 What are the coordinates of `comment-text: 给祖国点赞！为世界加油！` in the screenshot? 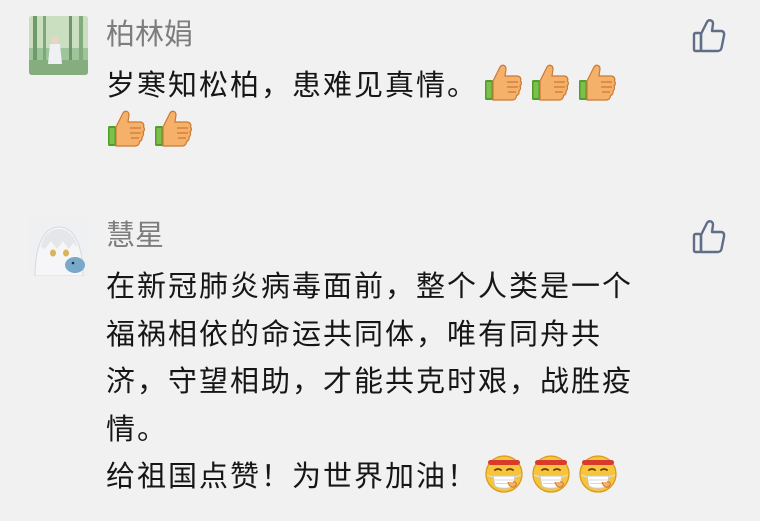 It's located at (292, 476).